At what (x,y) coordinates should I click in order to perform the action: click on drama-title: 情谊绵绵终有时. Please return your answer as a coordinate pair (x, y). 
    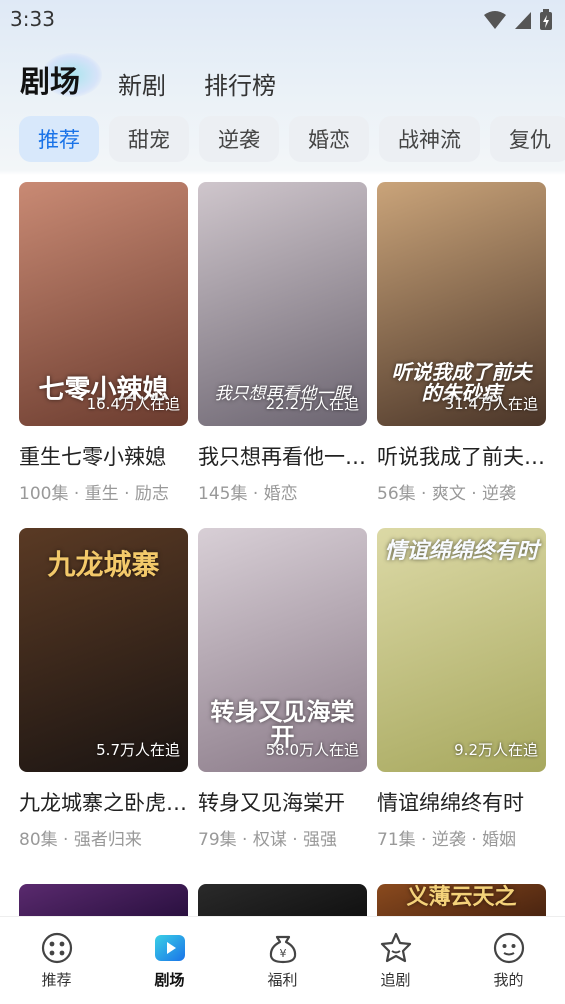
    Looking at the image, I should click on (461, 802).